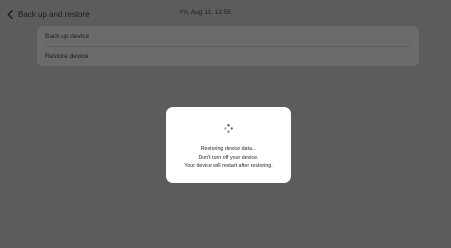 This screenshot has width=451, height=248. I want to click on chevron-left-icon, so click(10, 14).